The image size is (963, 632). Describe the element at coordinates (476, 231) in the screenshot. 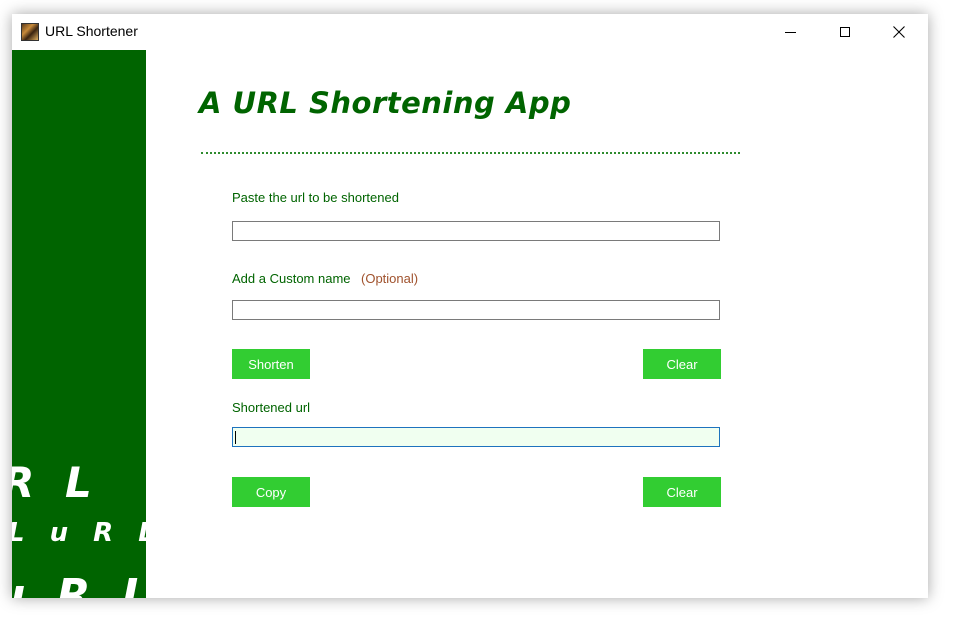

I see `url-input` at that location.